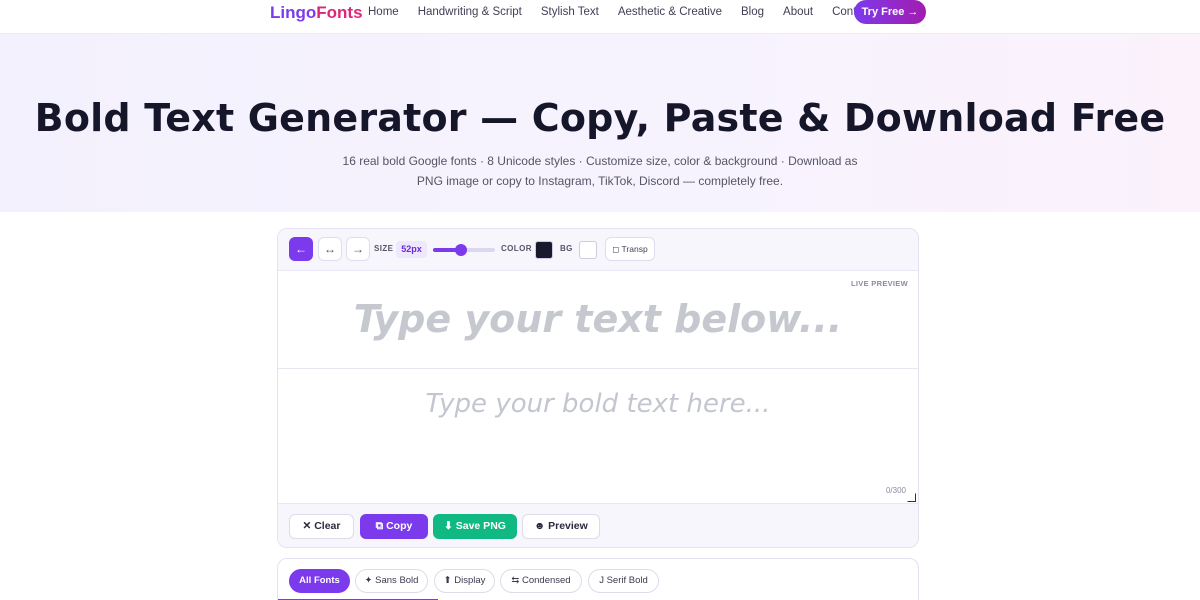 This screenshot has width=1200, height=600. What do you see at coordinates (895, 490) in the screenshot?
I see `char-counter: 0/300` at bounding box center [895, 490].